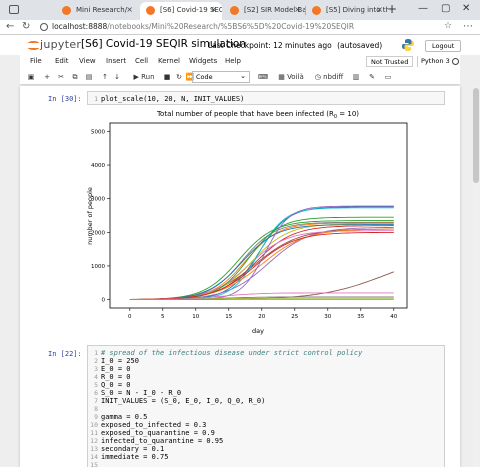 This screenshot has height=467, width=480. Describe the element at coordinates (117, 77) in the screenshot. I see `move-down-icon: ↓` at that location.